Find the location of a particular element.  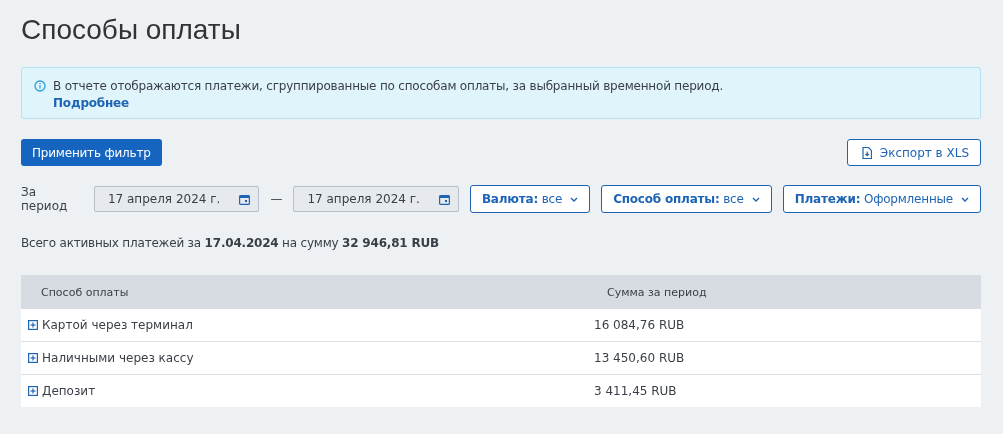

table-cell: 13 450,60 RUB is located at coordinates (639, 358).